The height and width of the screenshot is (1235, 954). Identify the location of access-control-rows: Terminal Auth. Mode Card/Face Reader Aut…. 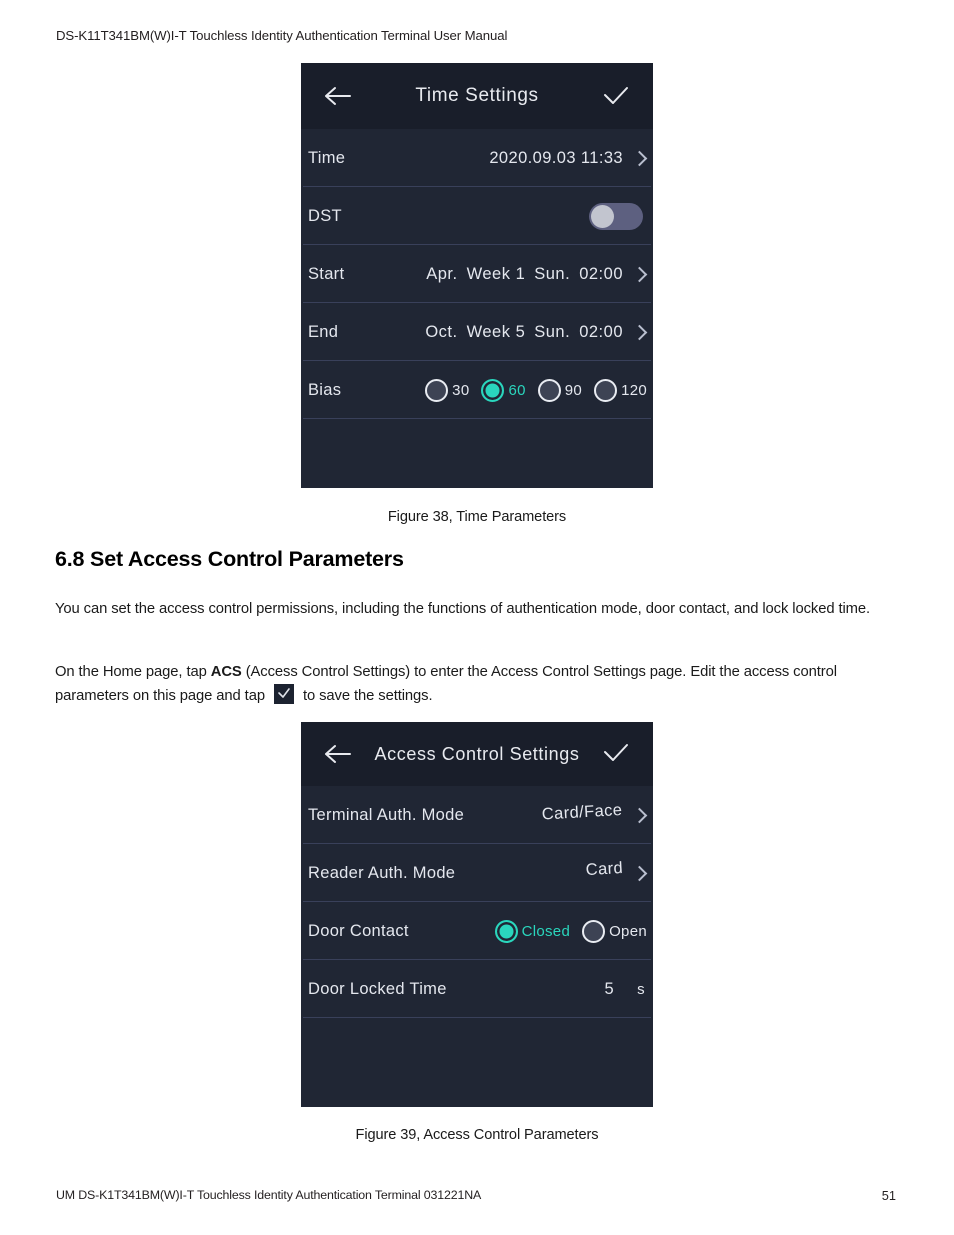
(477, 902).